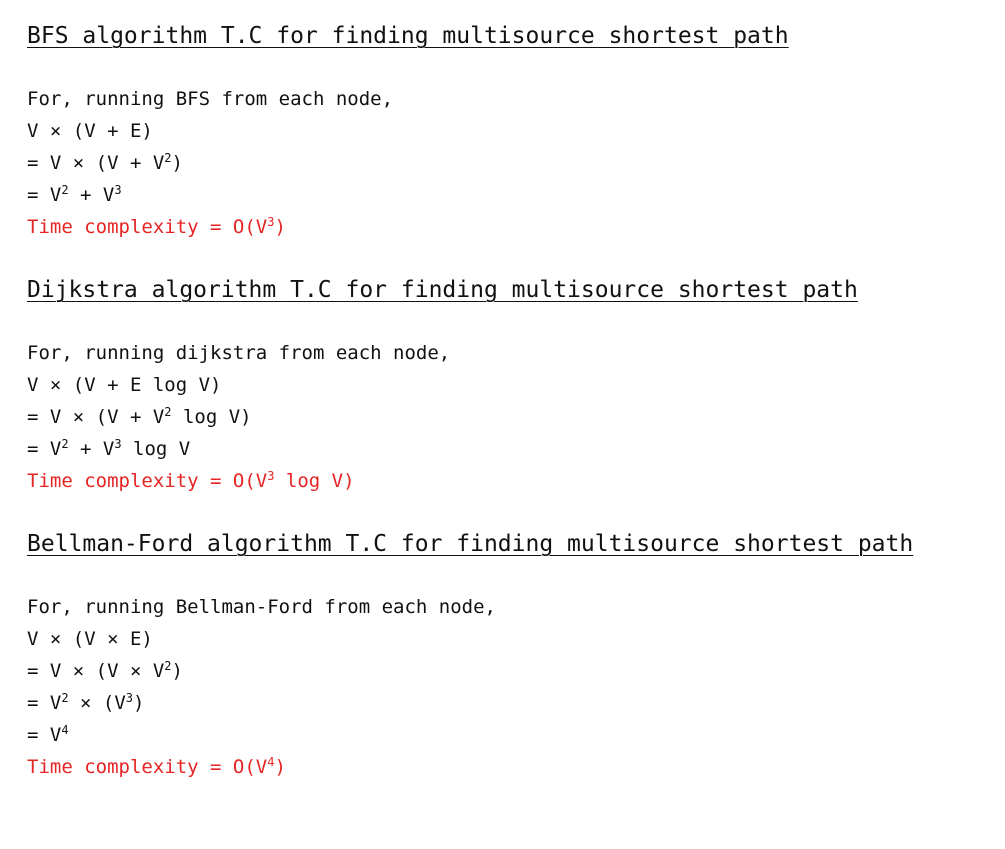 The image size is (1005, 849). Describe the element at coordinates (48, 734) in the screenshot. I see `derivation-step: = V4` at that location.